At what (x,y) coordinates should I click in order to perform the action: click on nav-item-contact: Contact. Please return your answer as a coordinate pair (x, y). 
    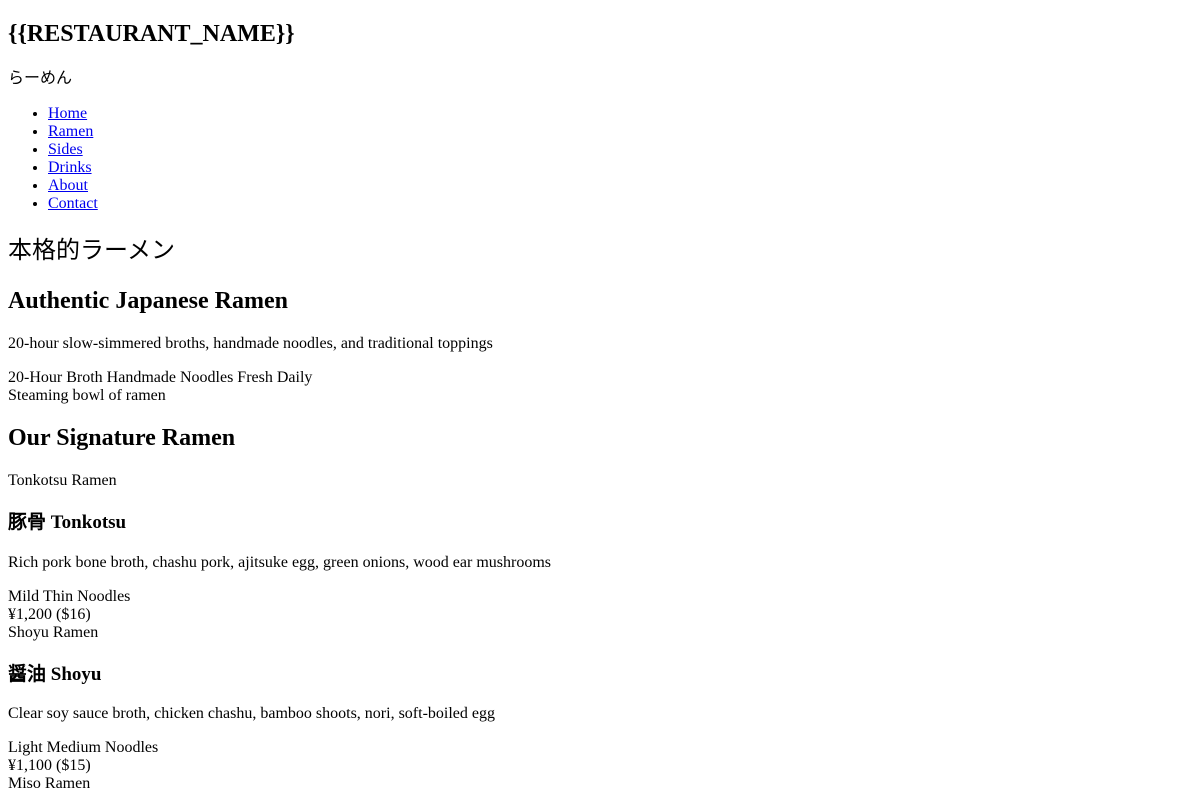
    Looking at the image, I should click on (73, 204).